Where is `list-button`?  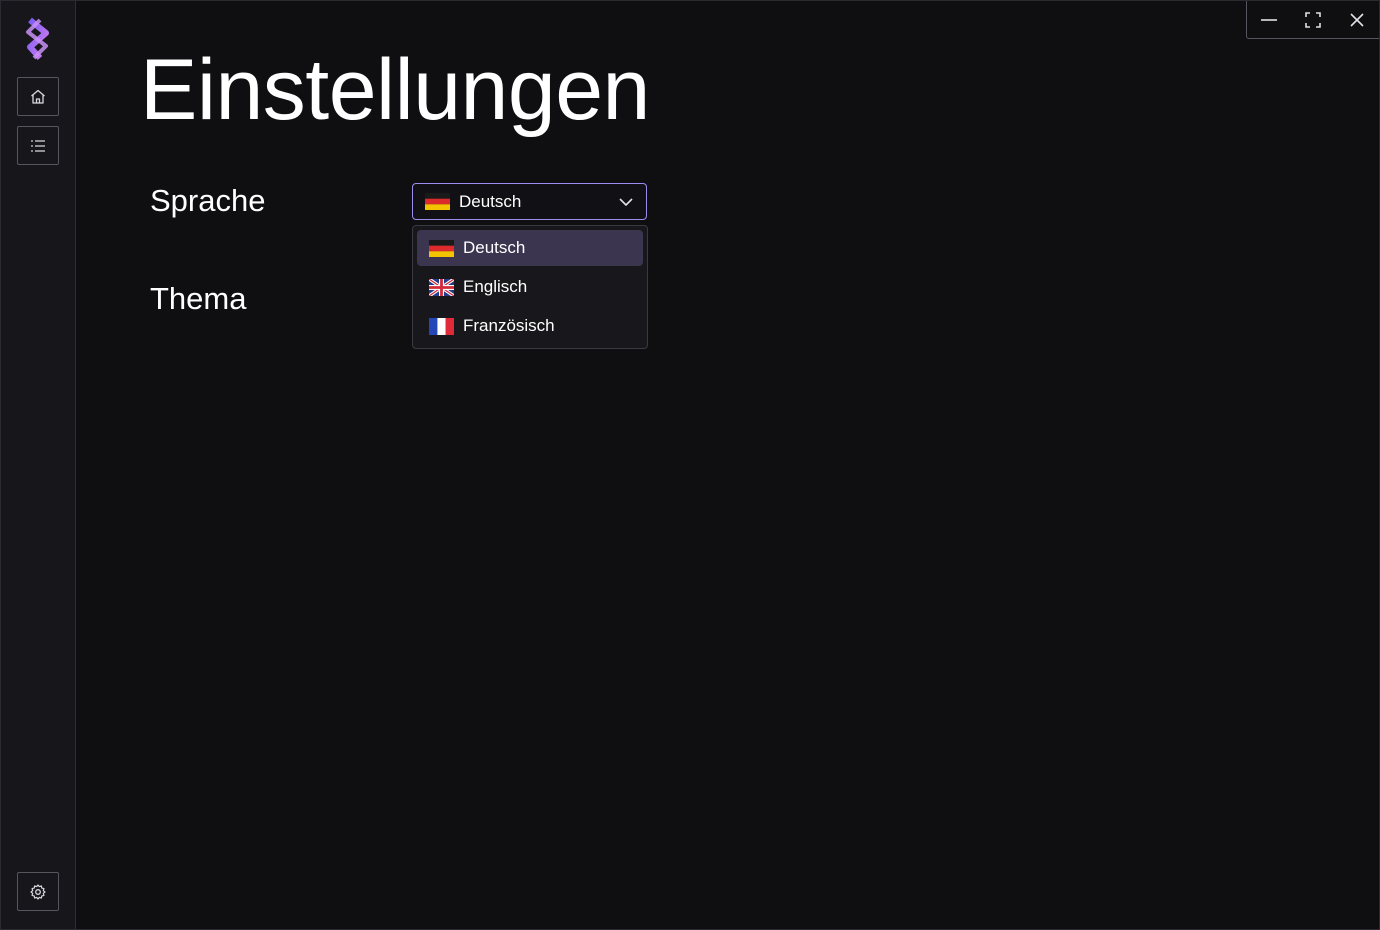
list-button is located at coordinates (38, 145).